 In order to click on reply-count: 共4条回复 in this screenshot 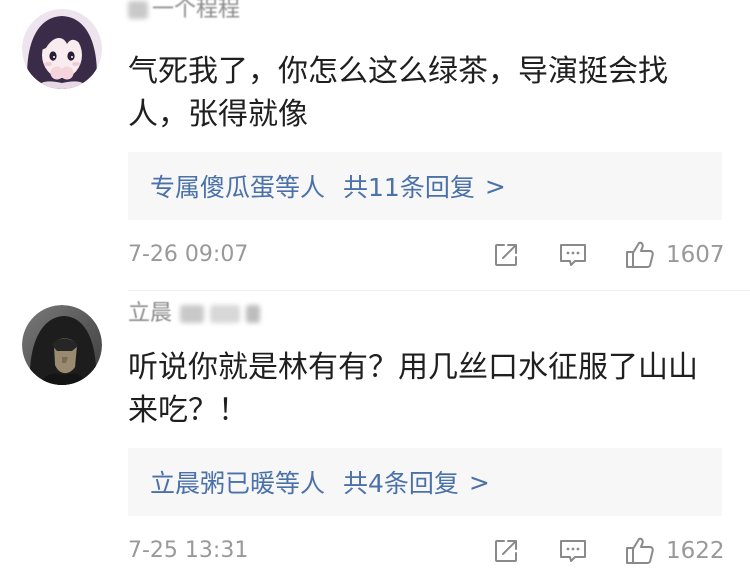, I will do `click(401, 483)`.